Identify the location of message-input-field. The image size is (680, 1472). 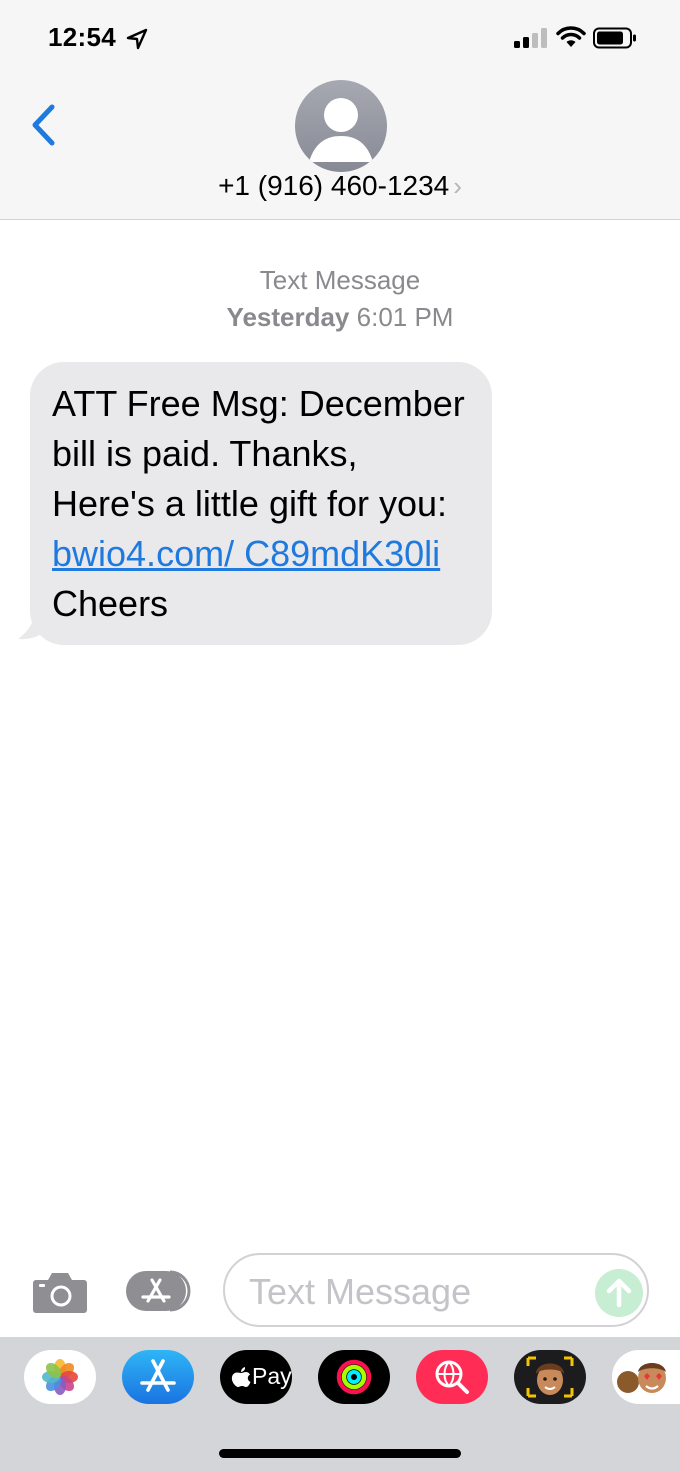
(436, 1290).